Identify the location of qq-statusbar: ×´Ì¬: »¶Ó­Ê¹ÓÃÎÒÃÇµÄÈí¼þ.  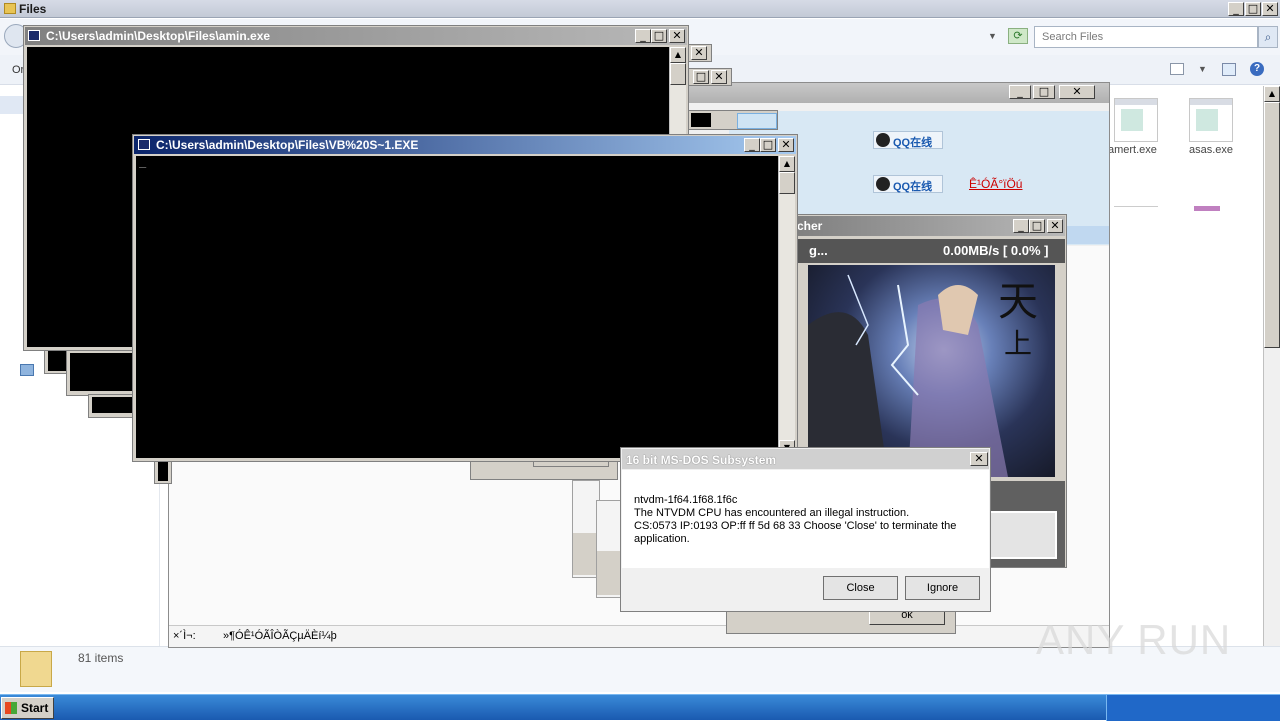
(639, 636).